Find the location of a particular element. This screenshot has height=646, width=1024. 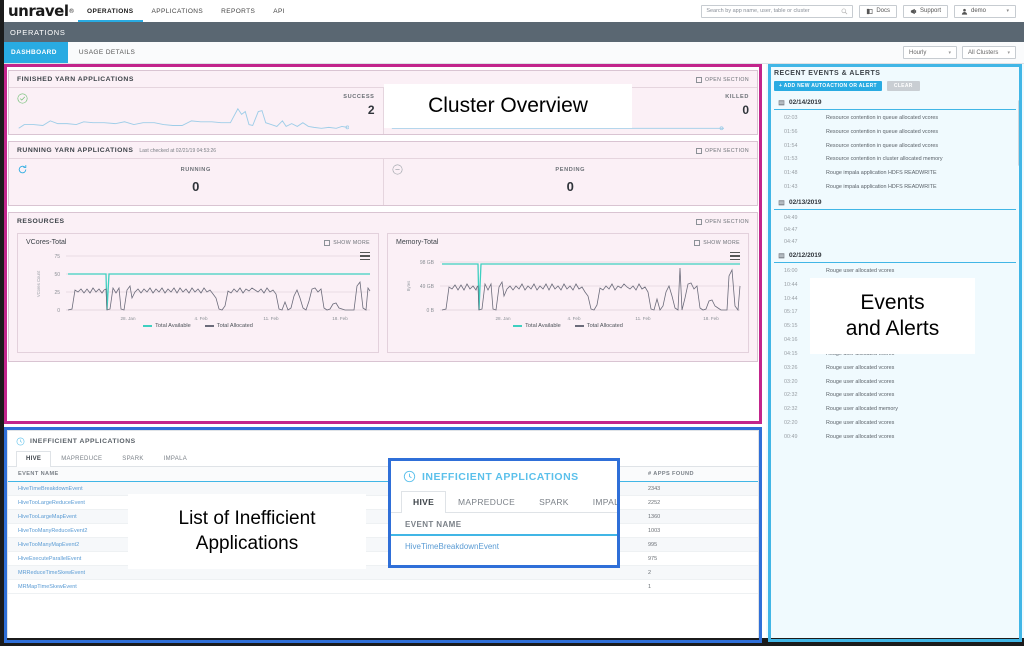

running-yarn-stats: RUNNING 0 PENDING 0 is located at coordinates (383, 181).